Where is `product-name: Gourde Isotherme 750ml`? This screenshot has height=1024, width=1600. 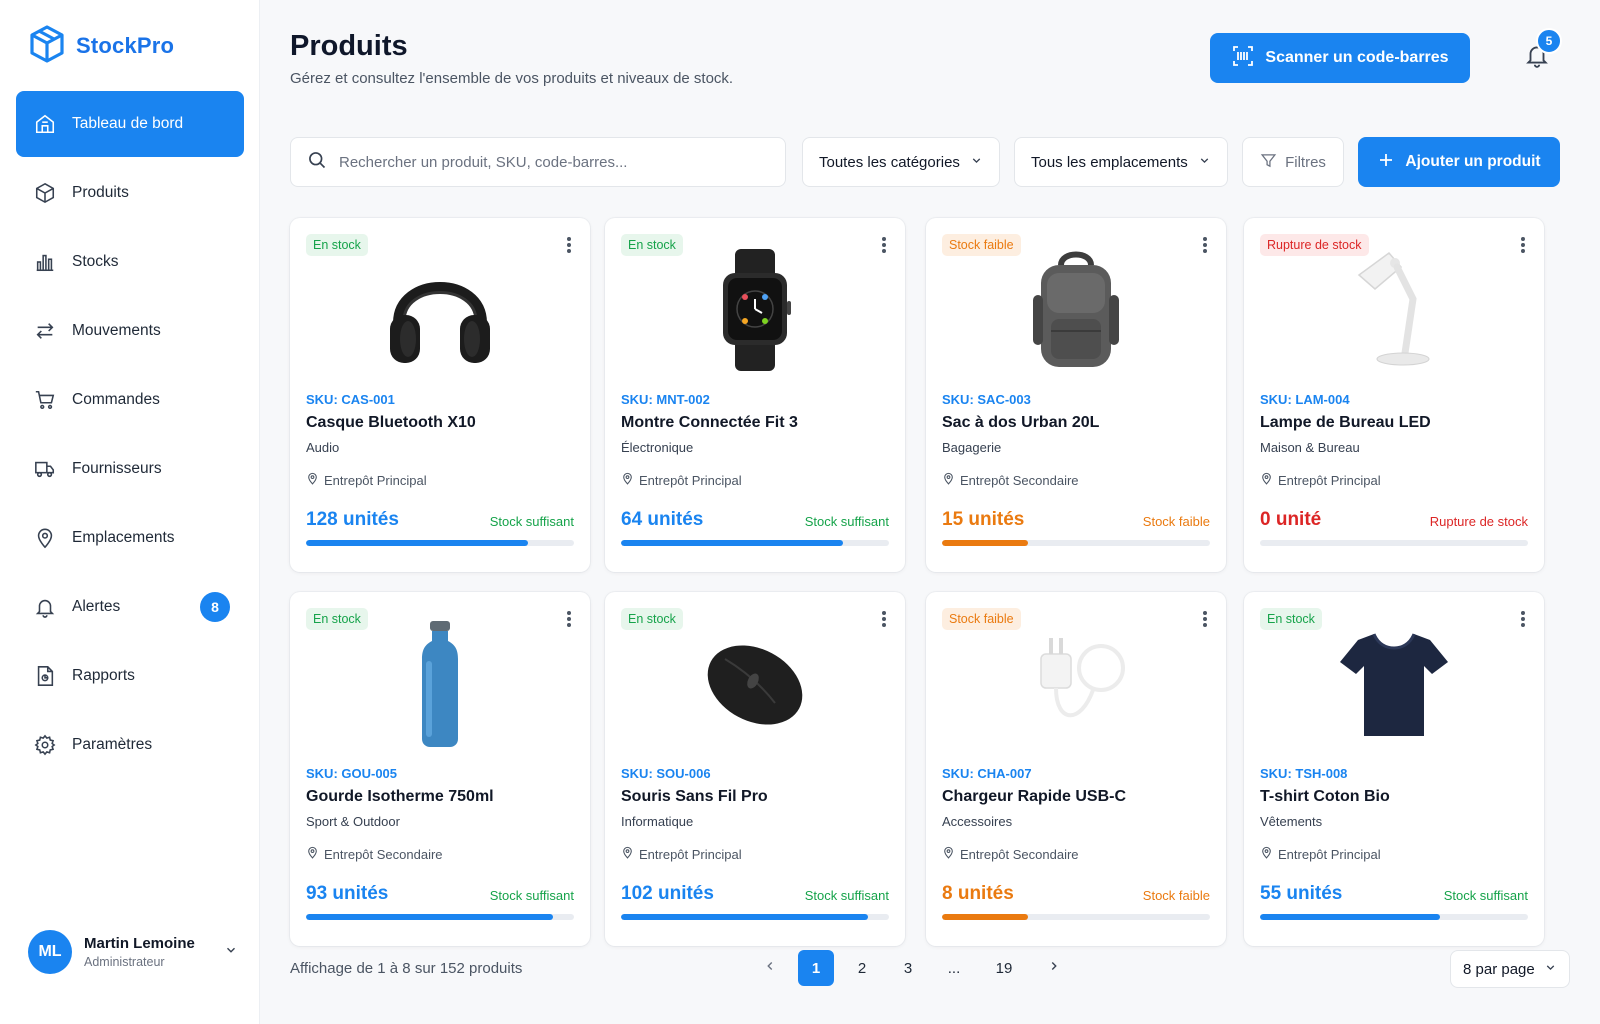
product-name: Gourde Isotherme 750ml is located at coordinates (400, 797).